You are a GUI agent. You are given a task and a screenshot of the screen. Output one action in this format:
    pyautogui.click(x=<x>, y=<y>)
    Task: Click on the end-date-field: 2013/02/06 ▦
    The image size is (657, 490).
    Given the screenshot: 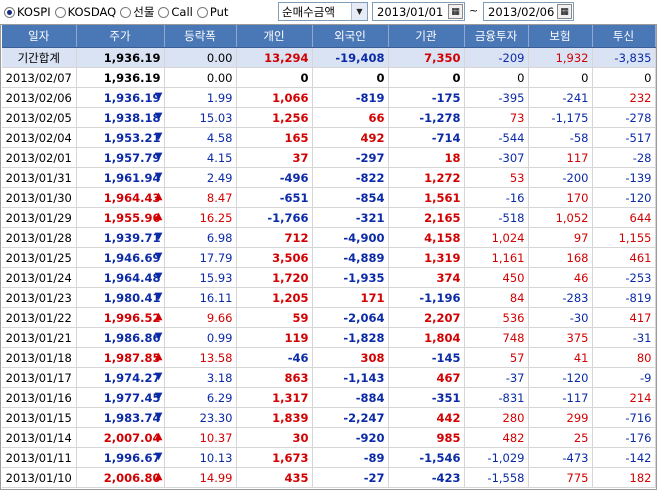 What is the action you would take?
    pyautogui.click(x=528, y=11)
    